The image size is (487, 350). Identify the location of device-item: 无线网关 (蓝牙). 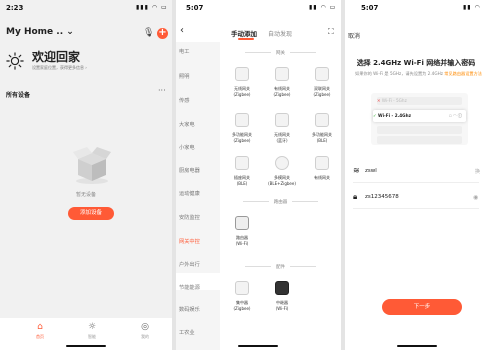
(282, 128).